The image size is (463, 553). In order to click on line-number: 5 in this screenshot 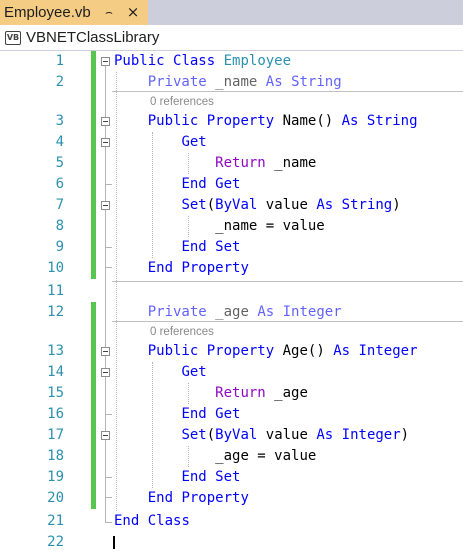, I will do `click(59, 163)`.